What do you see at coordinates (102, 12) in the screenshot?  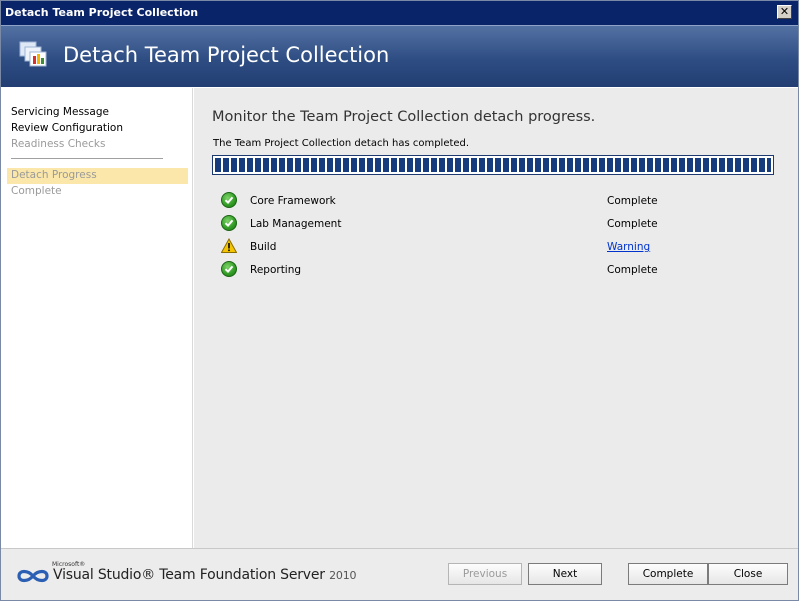 I see `window-title: Detach Team Project Collection` at bounding box center [102, 12].